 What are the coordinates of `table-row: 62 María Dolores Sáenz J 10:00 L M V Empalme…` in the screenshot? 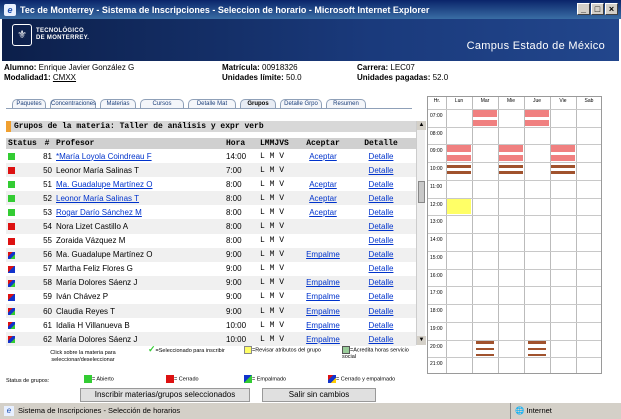 It's located at (211, 339).